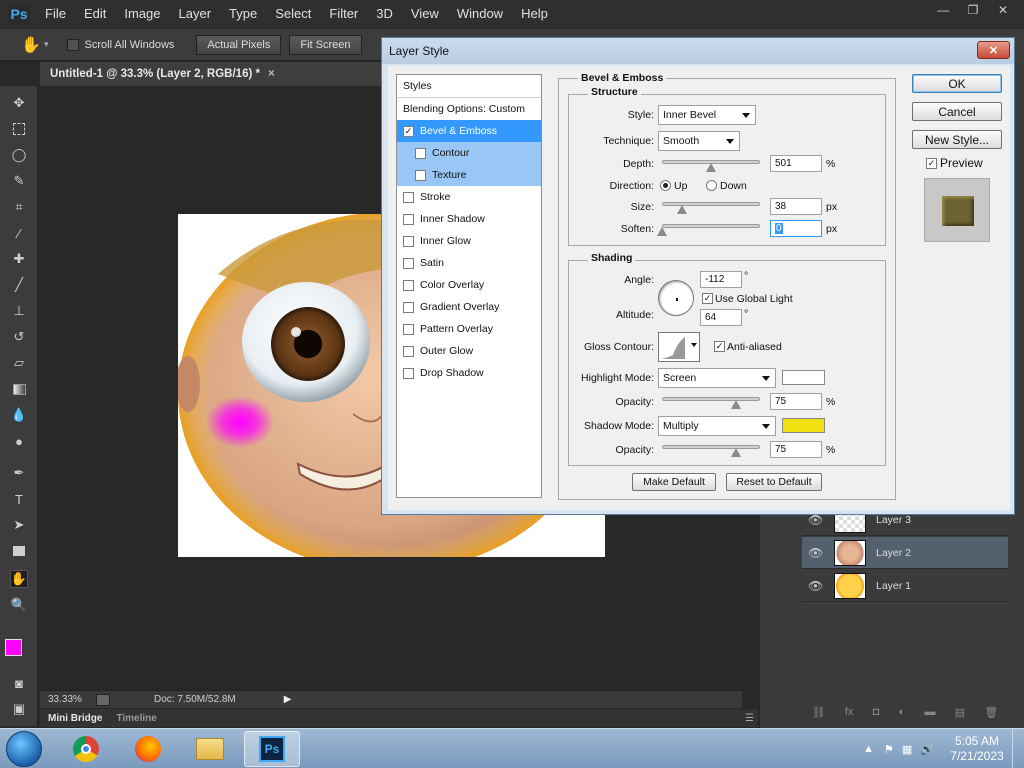  Describe the element at coordinates (19, 259) in the screenshot. I see `healing-brush-icon: ✚` at that location.